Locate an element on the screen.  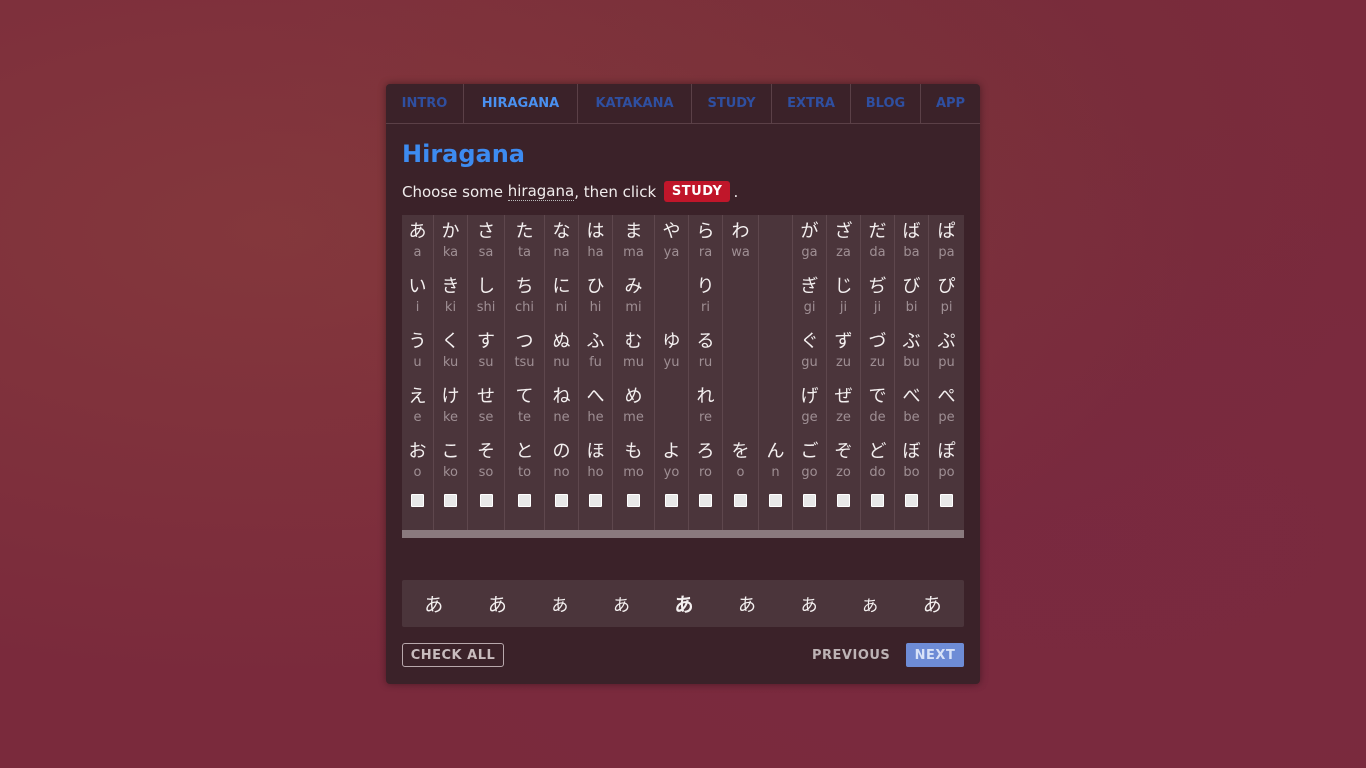
page-title: Hiragana is located at coordinates (463, 154).